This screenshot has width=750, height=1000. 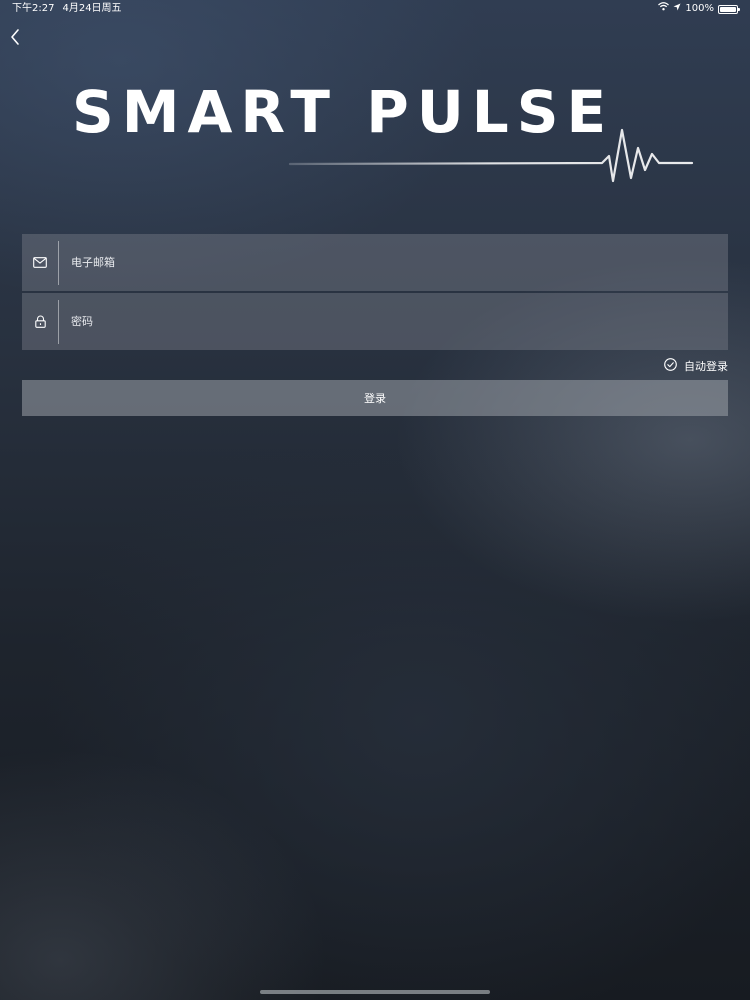 I want to click on status-left: 下午2:27 4月24日周五, so click(x=67, y=9).